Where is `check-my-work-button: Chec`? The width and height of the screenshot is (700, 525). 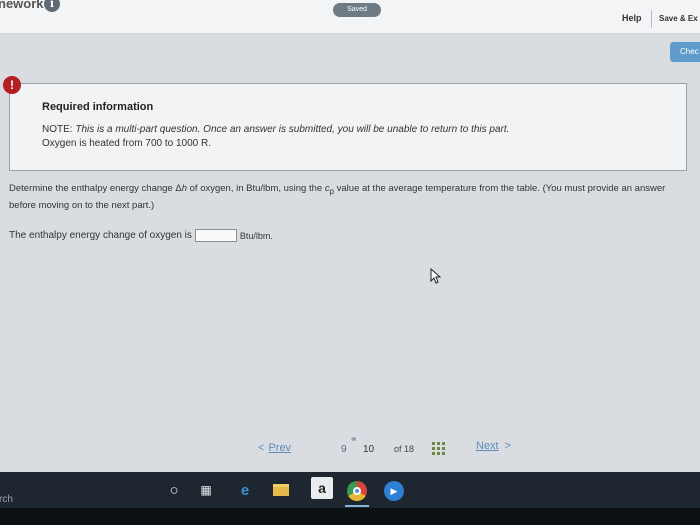
check-my-work-button: Chec is located at coordinates (685, 52).